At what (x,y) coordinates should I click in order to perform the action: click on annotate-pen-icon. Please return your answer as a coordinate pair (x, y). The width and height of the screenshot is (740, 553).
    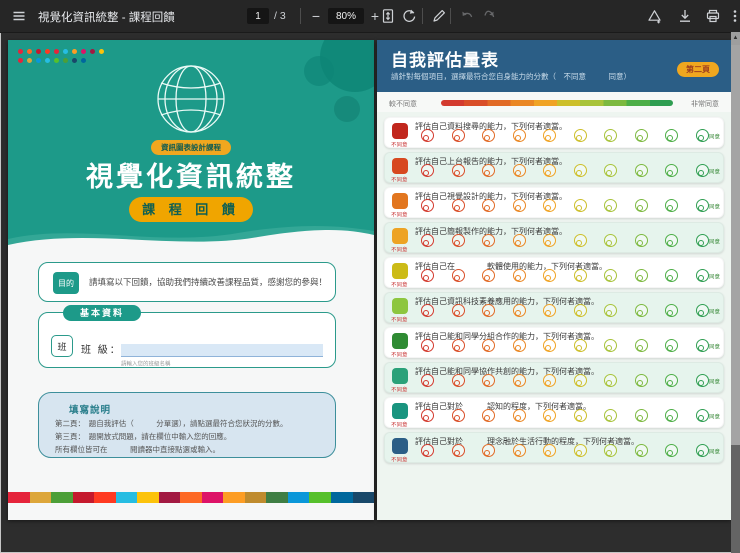
    Looking at the image, I should click on (439, 16).